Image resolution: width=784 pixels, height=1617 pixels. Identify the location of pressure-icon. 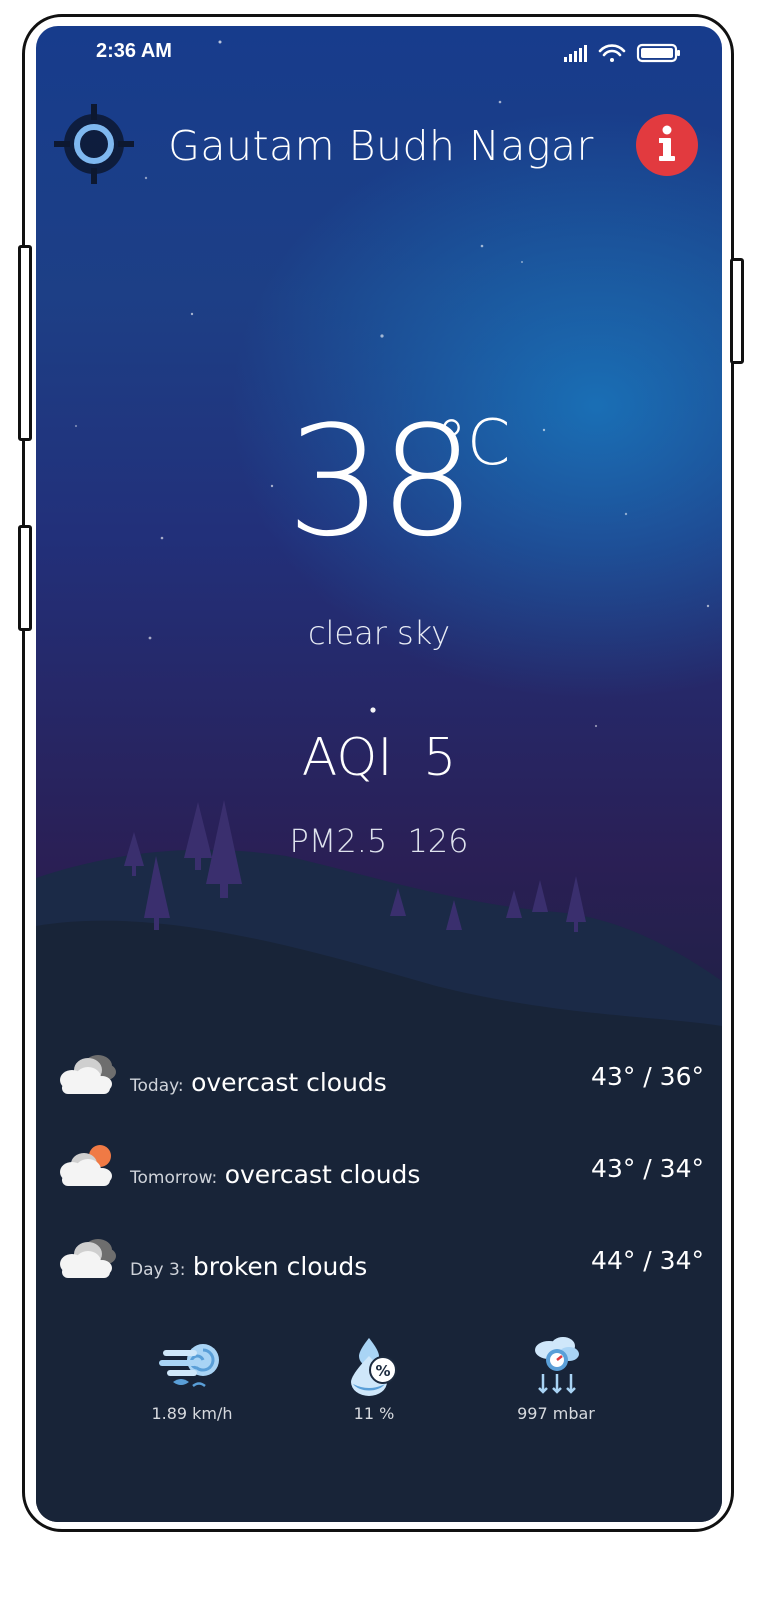
(557, 1365).